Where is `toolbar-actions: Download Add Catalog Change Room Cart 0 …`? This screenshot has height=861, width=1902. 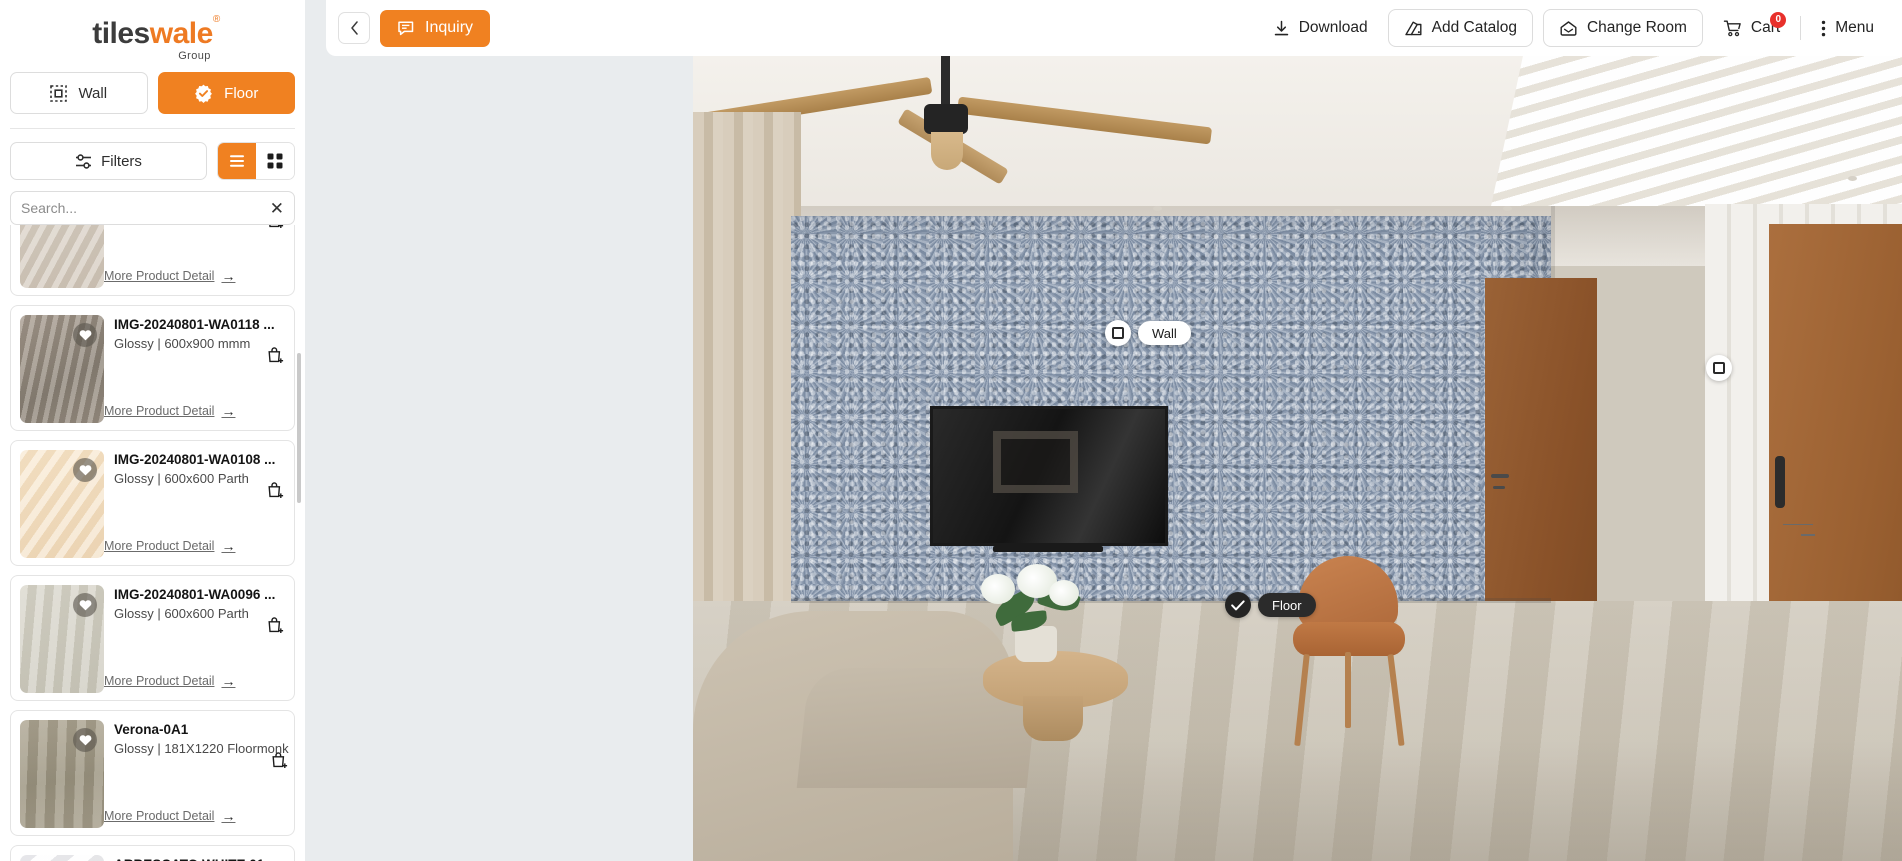 toolbar-actions: Download Add Catalog Change Room Cart 0 … is located at coordinates (1573, 28).